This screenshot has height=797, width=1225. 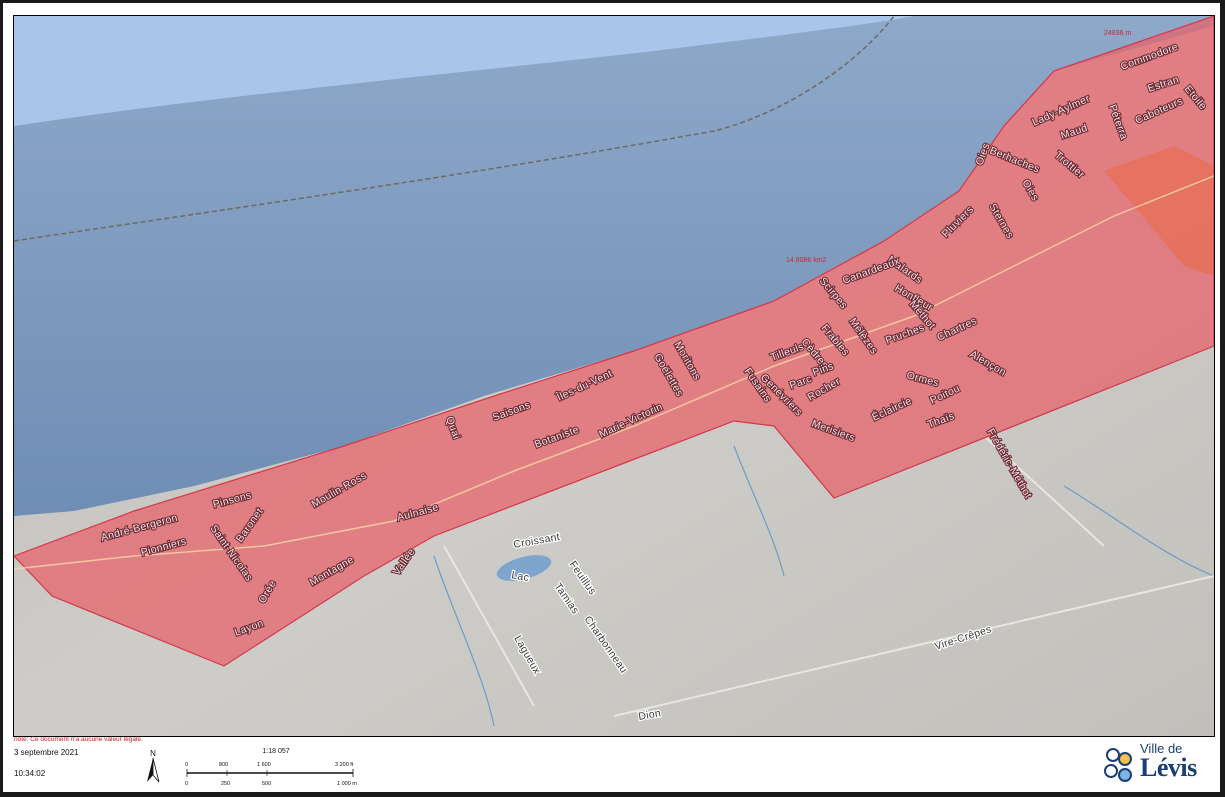 I want to click on scale-bar: 0 800 1 600 3 200 ft 0 250 500 1 000 m, so click(x=271, y=774).